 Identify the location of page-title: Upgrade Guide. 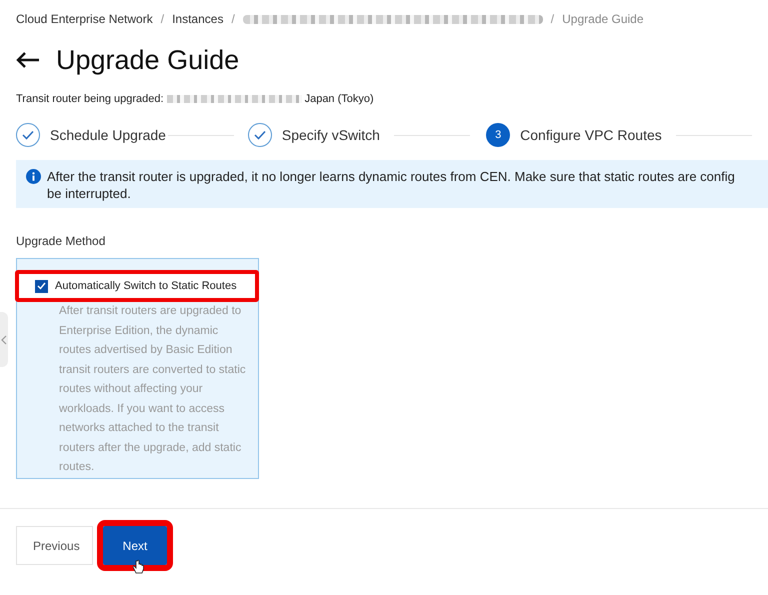
(148, 60).